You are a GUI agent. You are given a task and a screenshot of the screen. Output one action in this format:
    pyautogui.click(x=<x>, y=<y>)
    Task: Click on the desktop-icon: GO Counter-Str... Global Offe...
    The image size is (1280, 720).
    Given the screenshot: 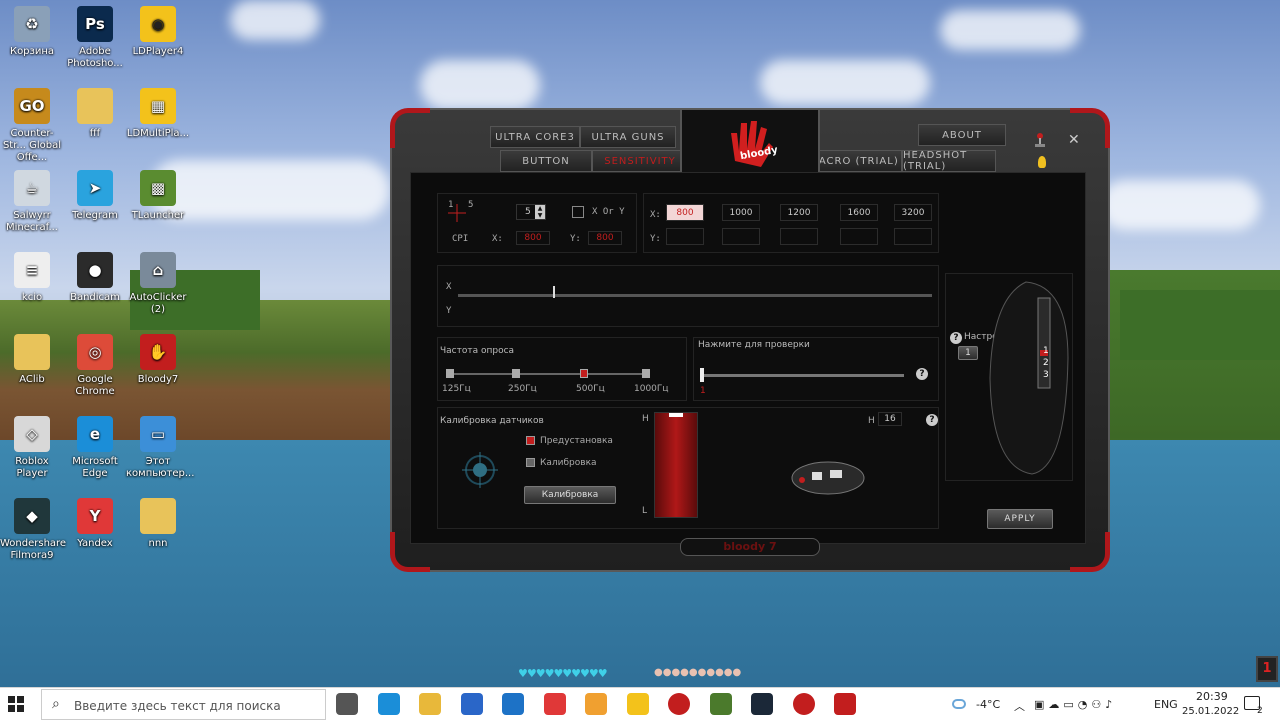 What is the action you would take?
    pyautogui.click(x=32, y=126)
    